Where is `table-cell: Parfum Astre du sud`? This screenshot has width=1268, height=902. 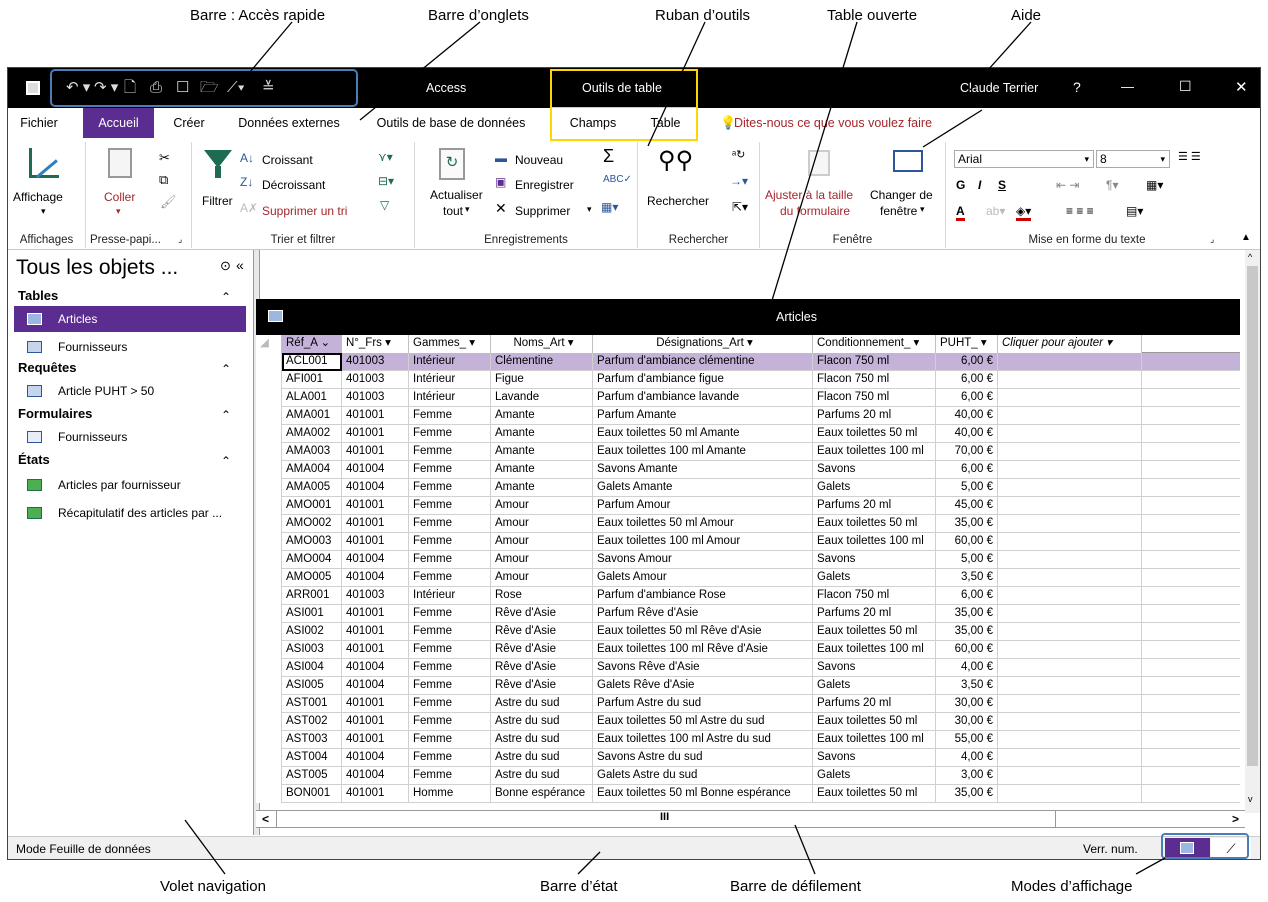
table-cell: Parfum Astre du sud is located at coordinates (703, 704).